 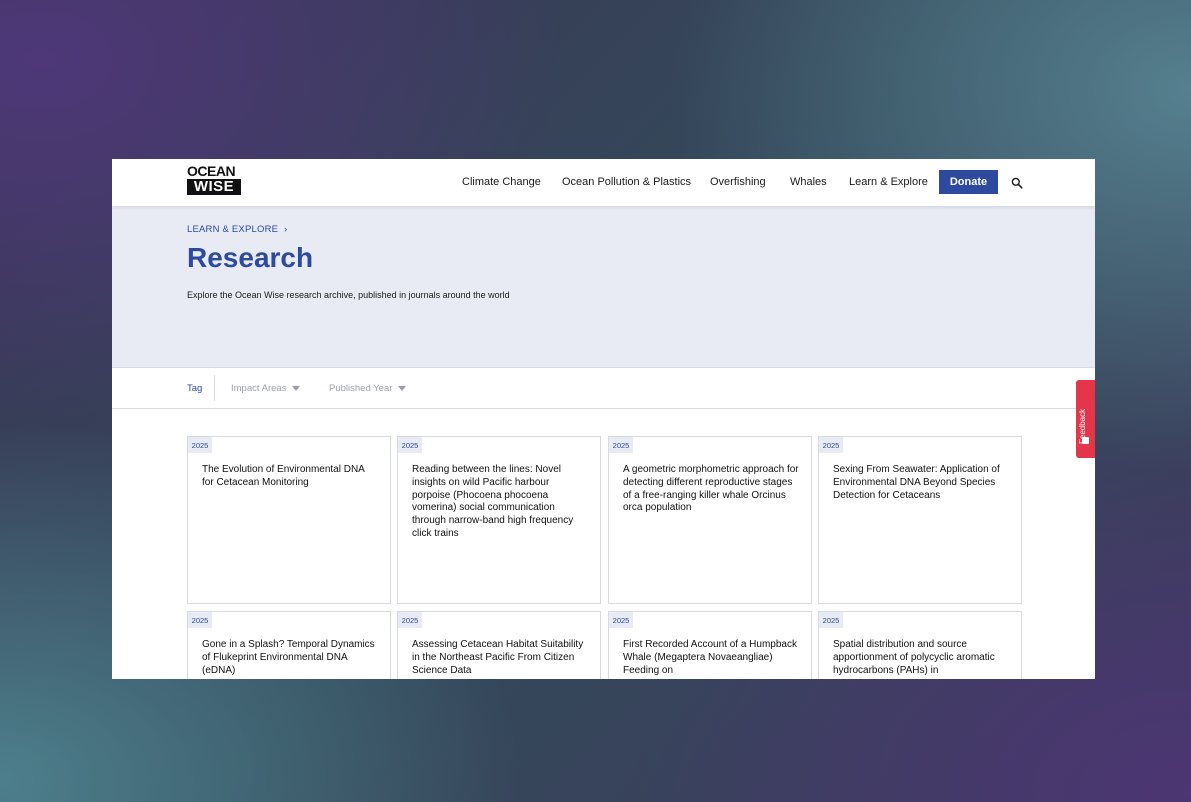 I want to click on feedback-tab: Feedback, so click(x=1085, y=419).